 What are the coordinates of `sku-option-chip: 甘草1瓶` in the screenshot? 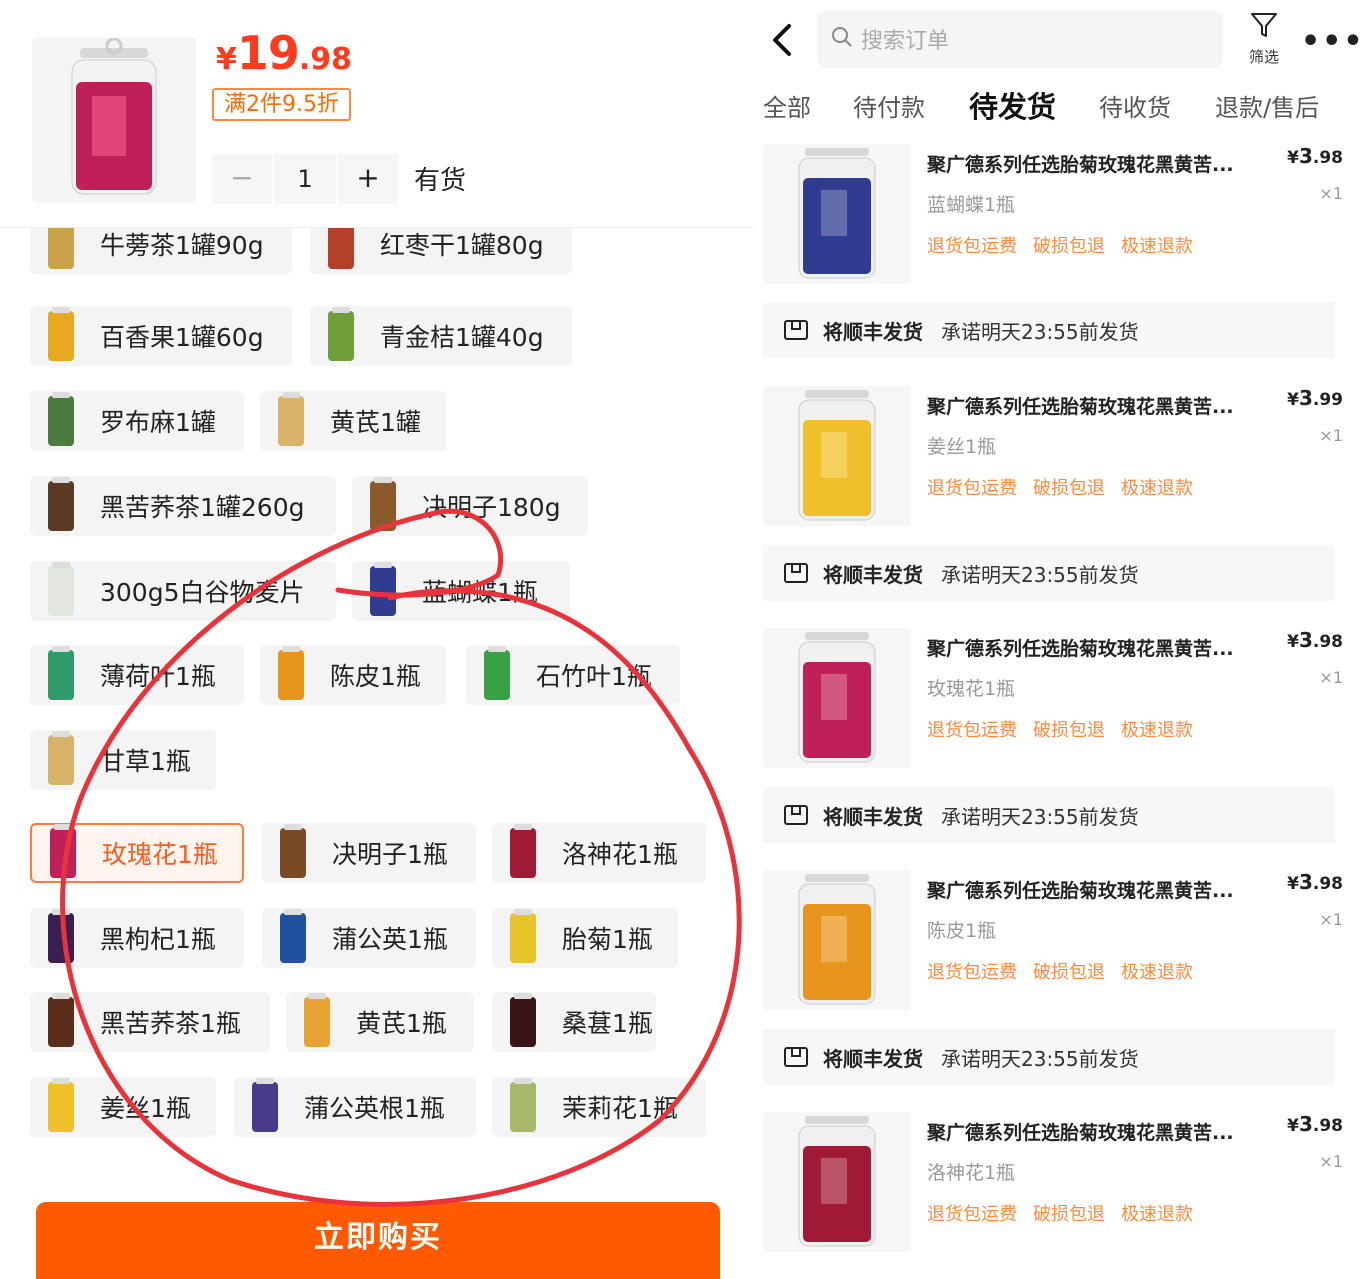 It's located at (123, 760).